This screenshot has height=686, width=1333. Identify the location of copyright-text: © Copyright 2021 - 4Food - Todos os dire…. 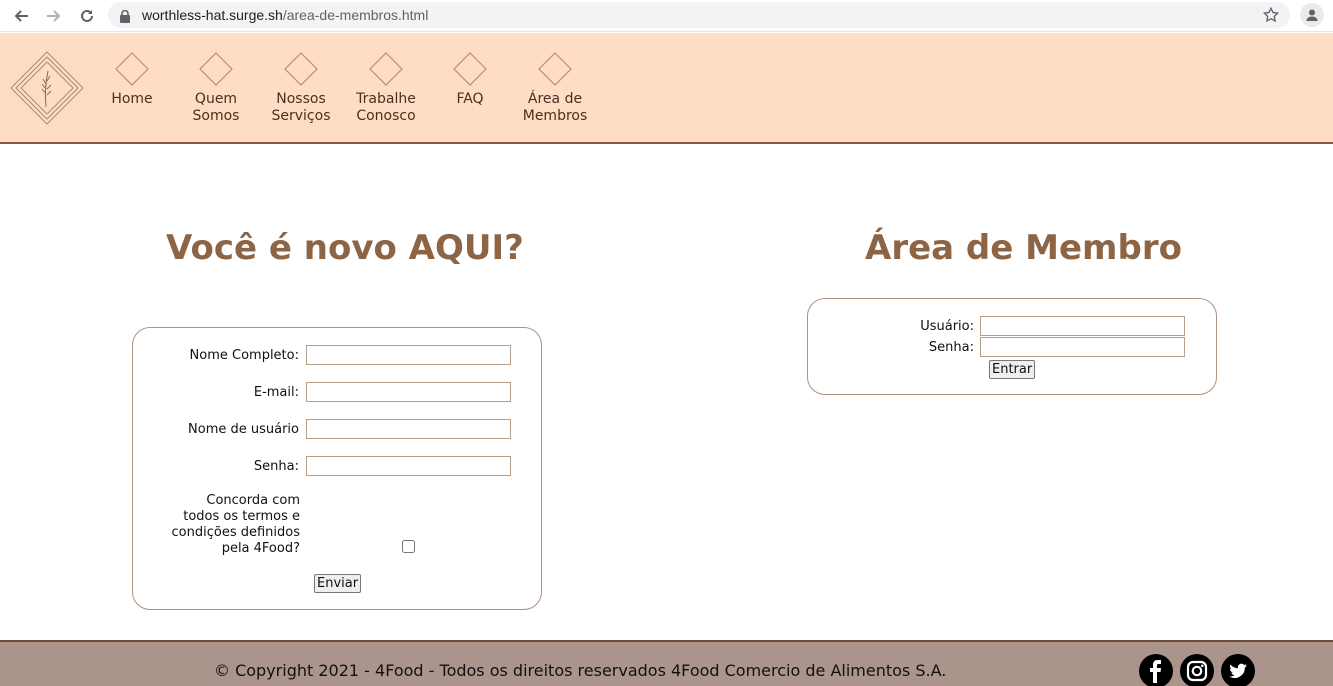
(580, 670).